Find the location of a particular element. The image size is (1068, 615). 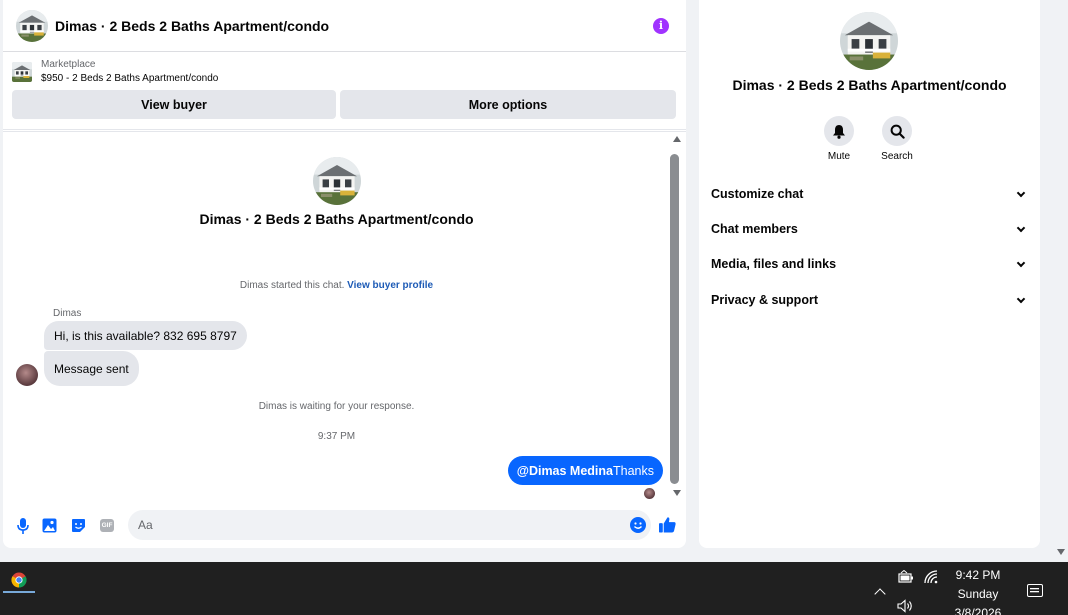

view-buyer-profile-link: View buyer profile is located at coordinates (390, 285).